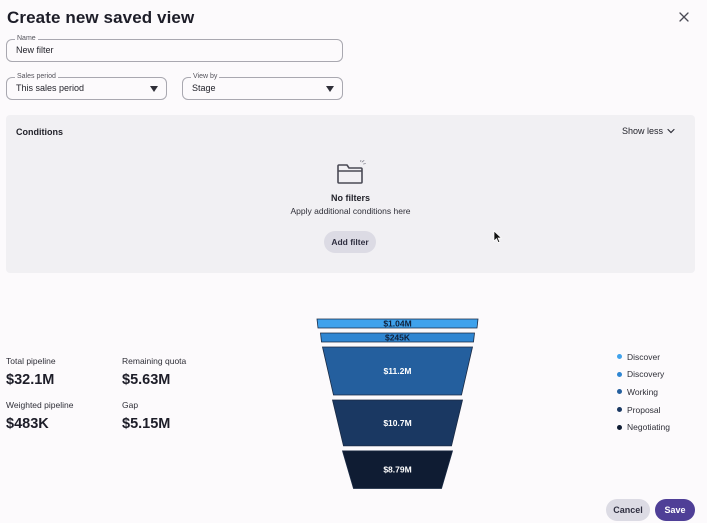 Image resolution: width=707 pixels, height=523 pixels. What do you see at coordinates (350, 198) in the screenshot?
I see `no-filters-title: No filters` at bounding box center [350, 198].